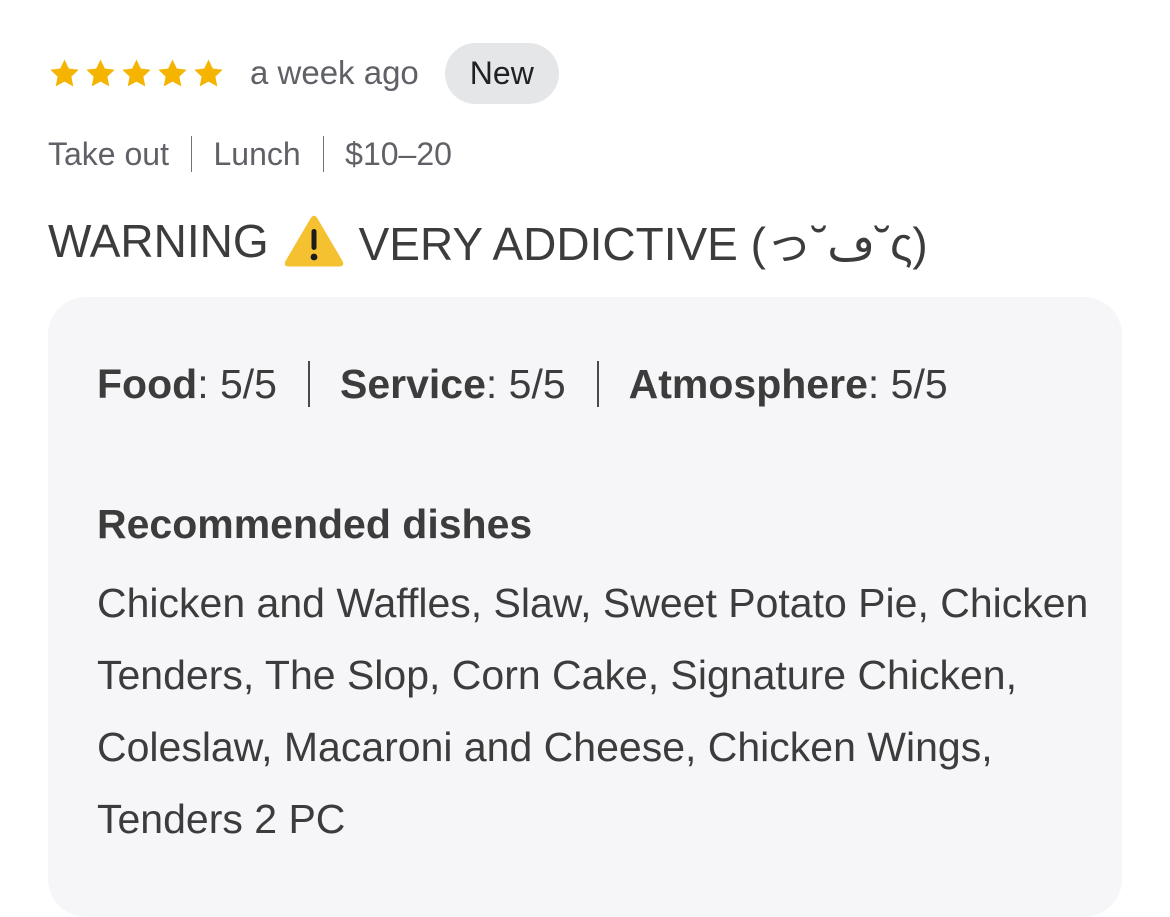 The height and width of the screenshot is (917, 1170). Describe the element at coordinates (643, 244) in the screenshot. I see `review-text-end: VERY ADDICTIVE (っ˘ڡ˘ς)` at that location.